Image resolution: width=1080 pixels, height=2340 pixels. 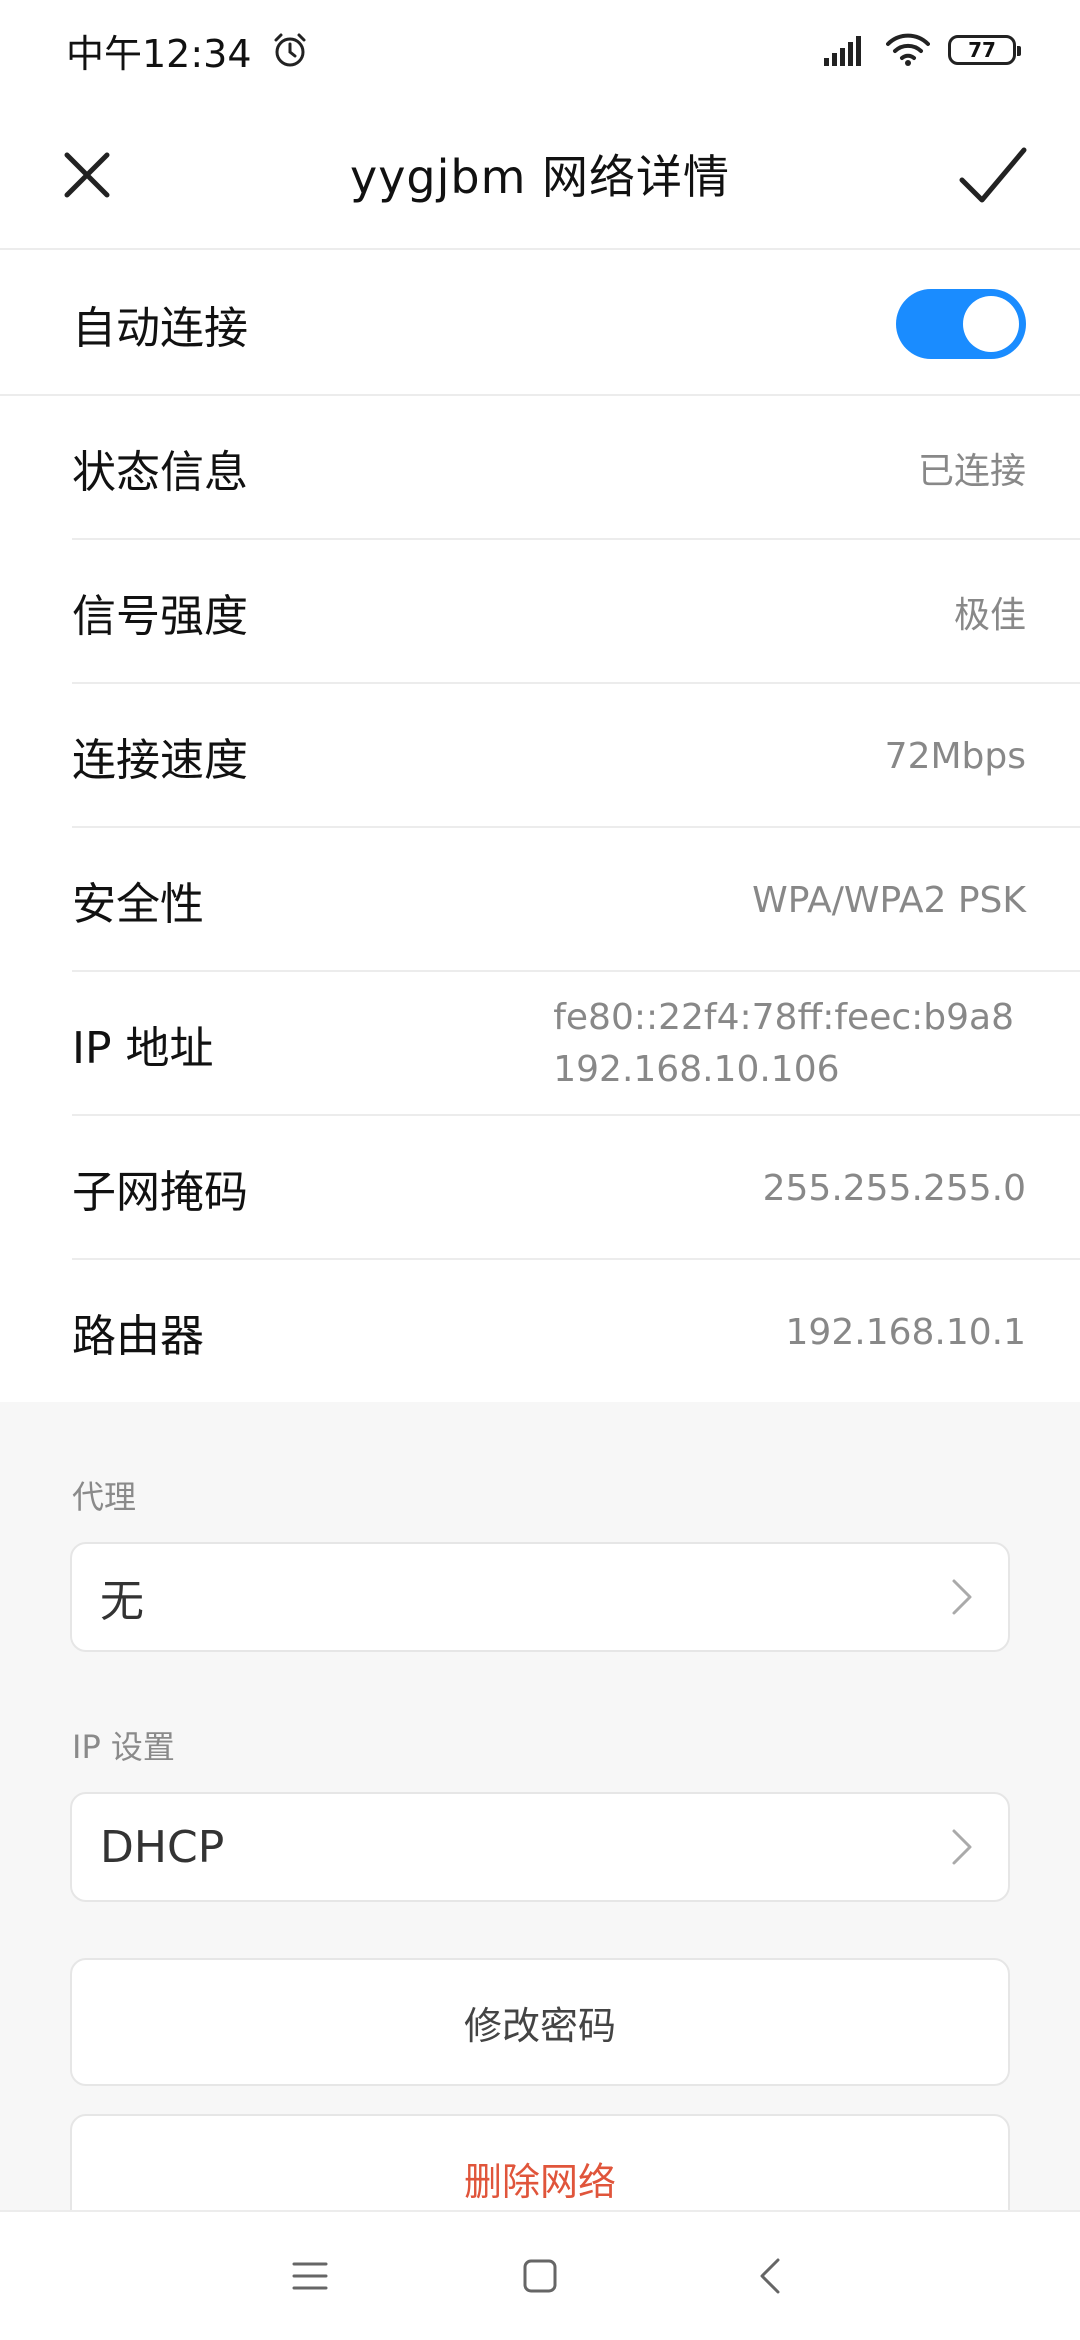 I want to click on alarm-icon, so click(x=290, y=50).